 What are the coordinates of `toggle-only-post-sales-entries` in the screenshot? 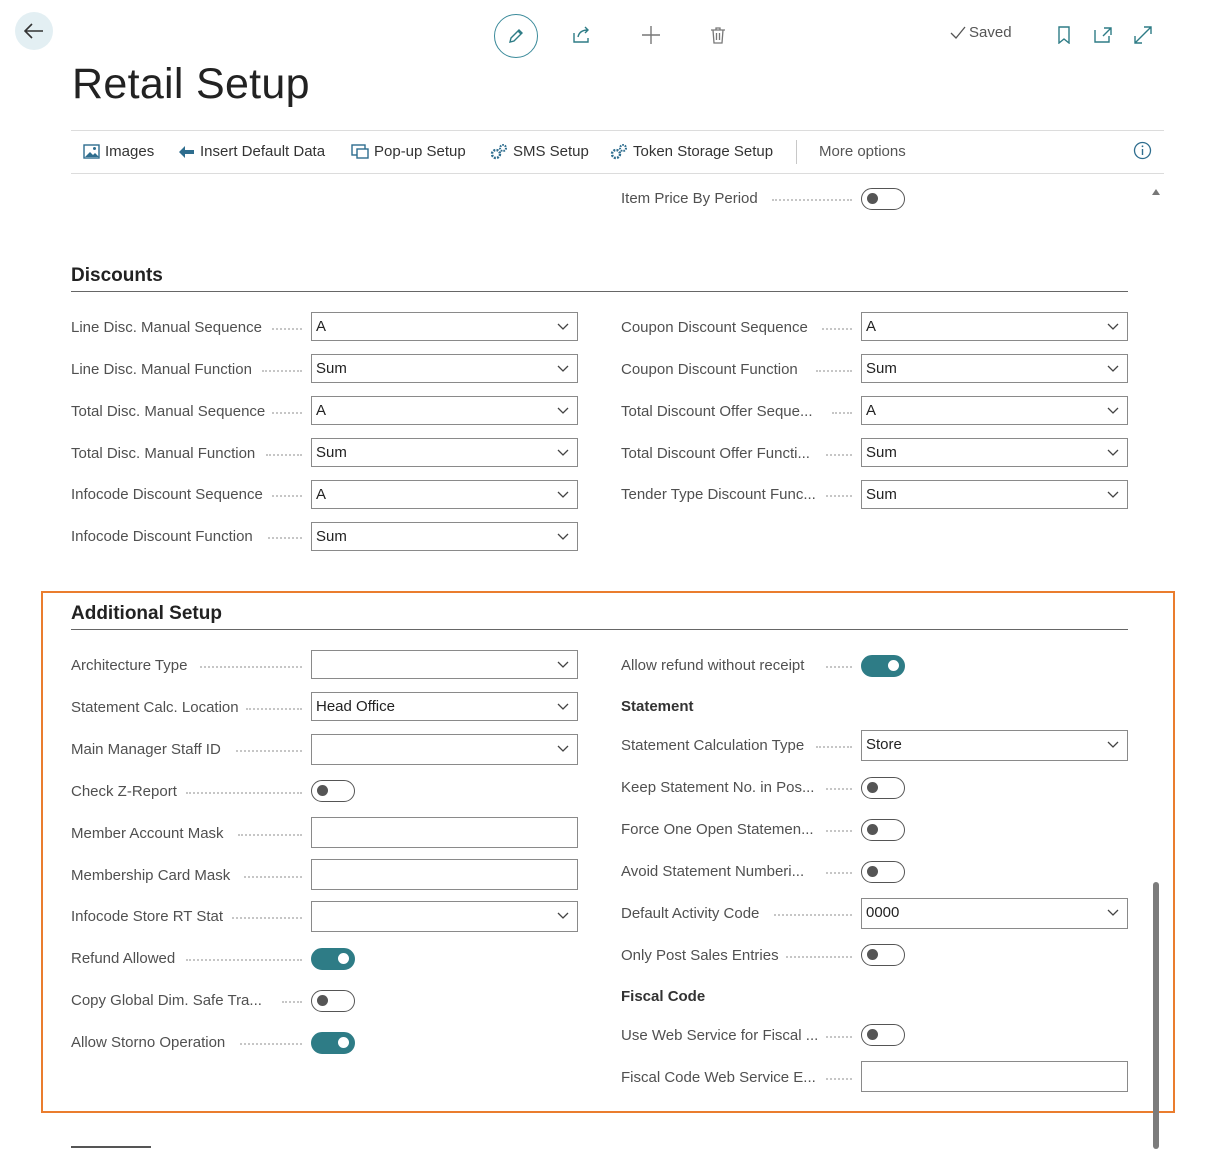 It's located at (883, 955).